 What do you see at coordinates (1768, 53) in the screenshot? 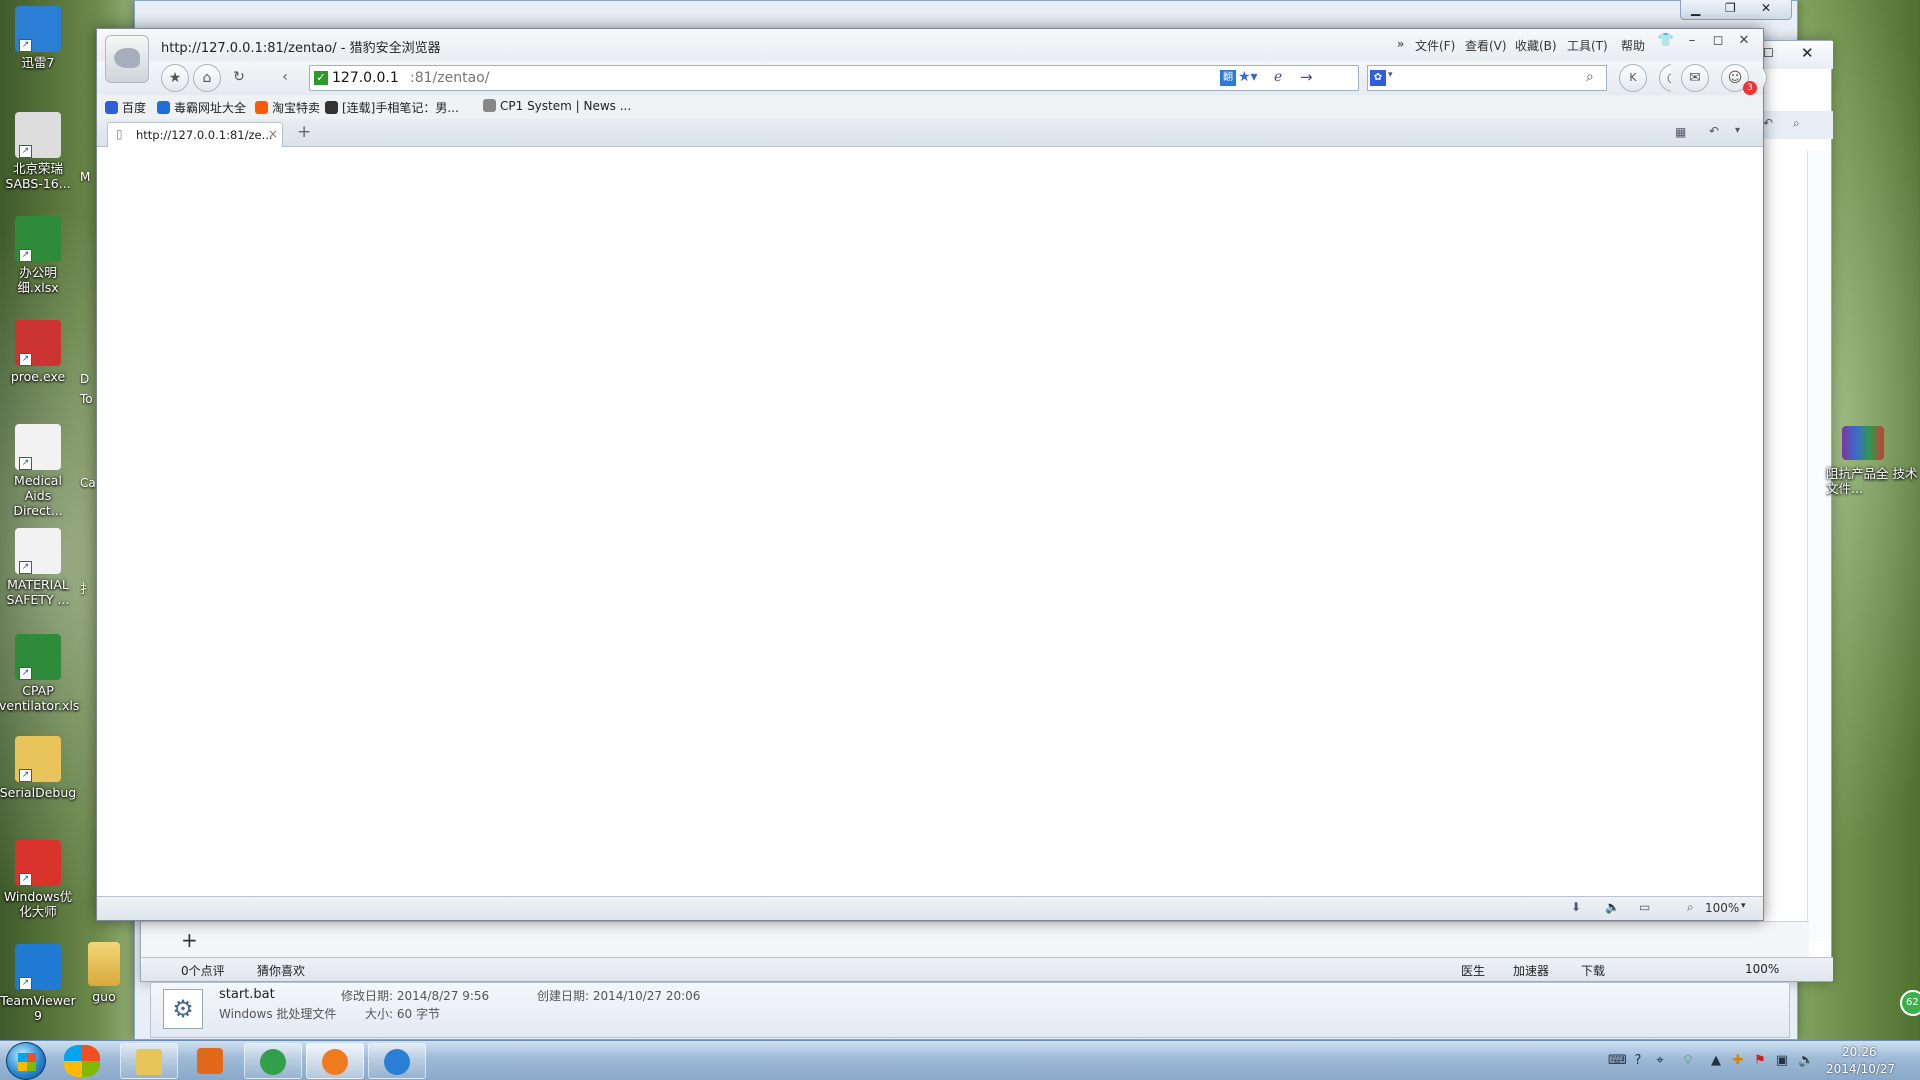
I see `restore-icon: ☐` at bounding box center [1768, 53].